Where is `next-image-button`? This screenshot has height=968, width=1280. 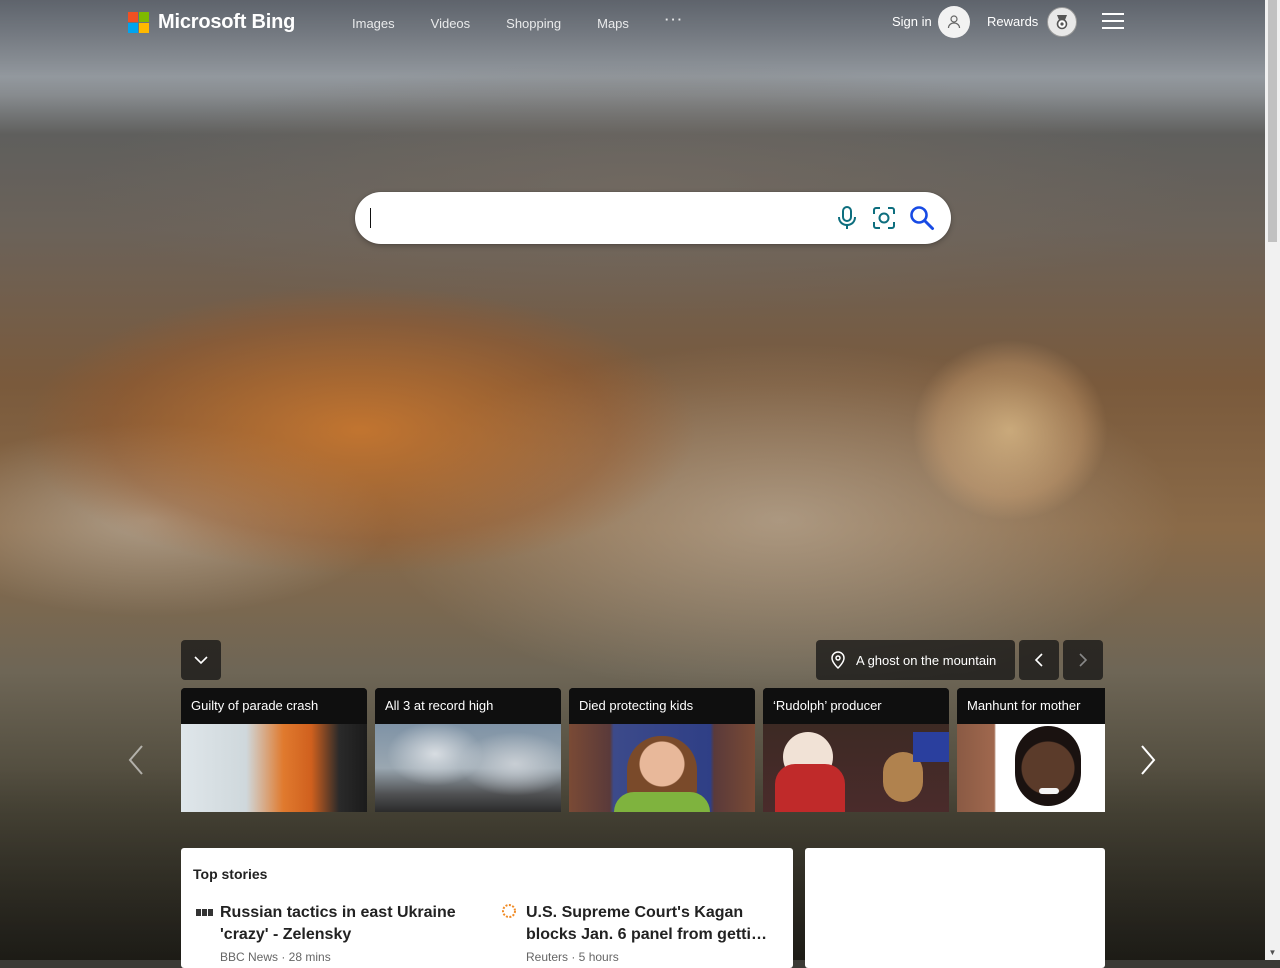 next-image-button is located at coordinates (1083, 660).